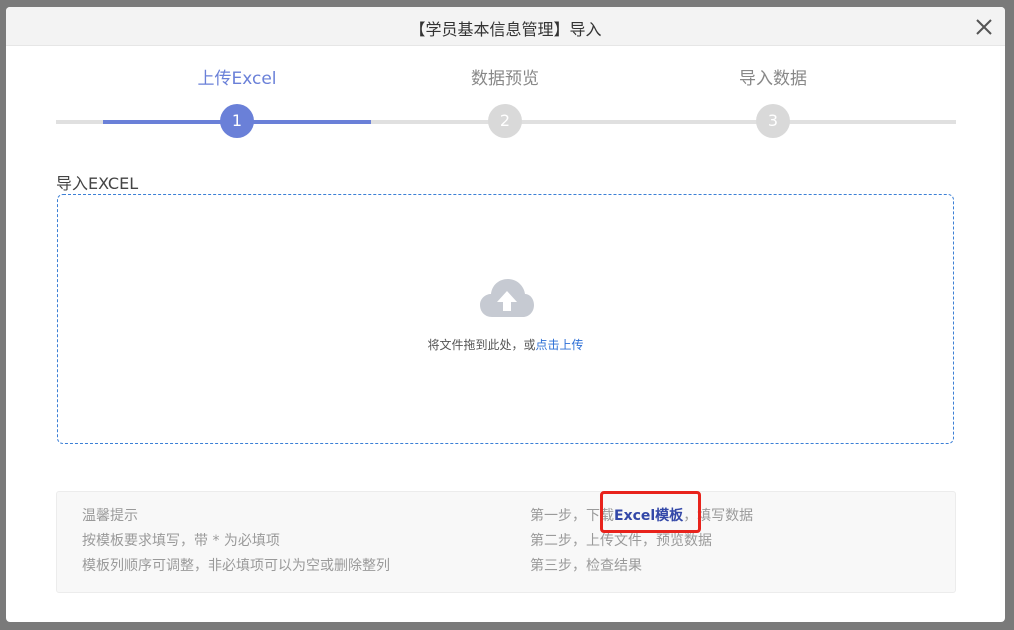 Image resolution: width=1014 pixels, height=630 pixels. Describe the element at coordinates (572, 516) in the screenshot. I see `tips-step-1-prefix: 第一步，下载` at that location.